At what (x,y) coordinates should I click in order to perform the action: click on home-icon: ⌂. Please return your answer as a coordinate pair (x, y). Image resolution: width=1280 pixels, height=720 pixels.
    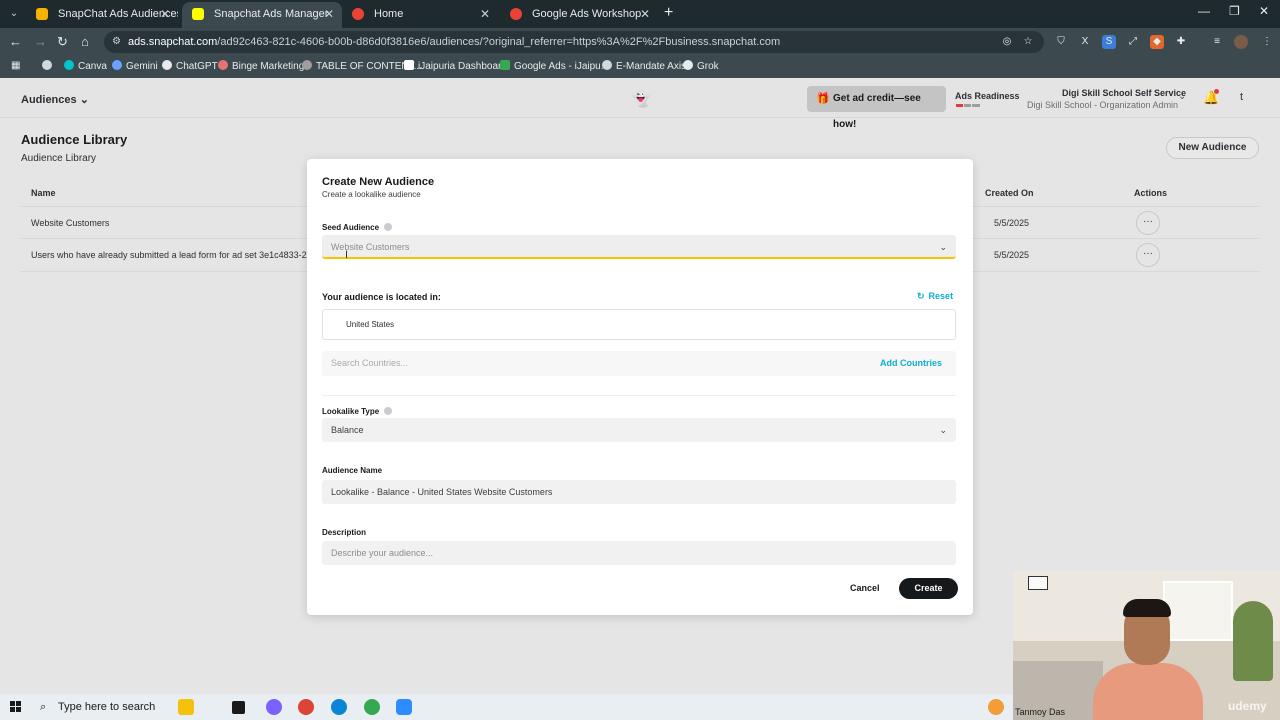
    Looking at the image, I should click on (85, 41).